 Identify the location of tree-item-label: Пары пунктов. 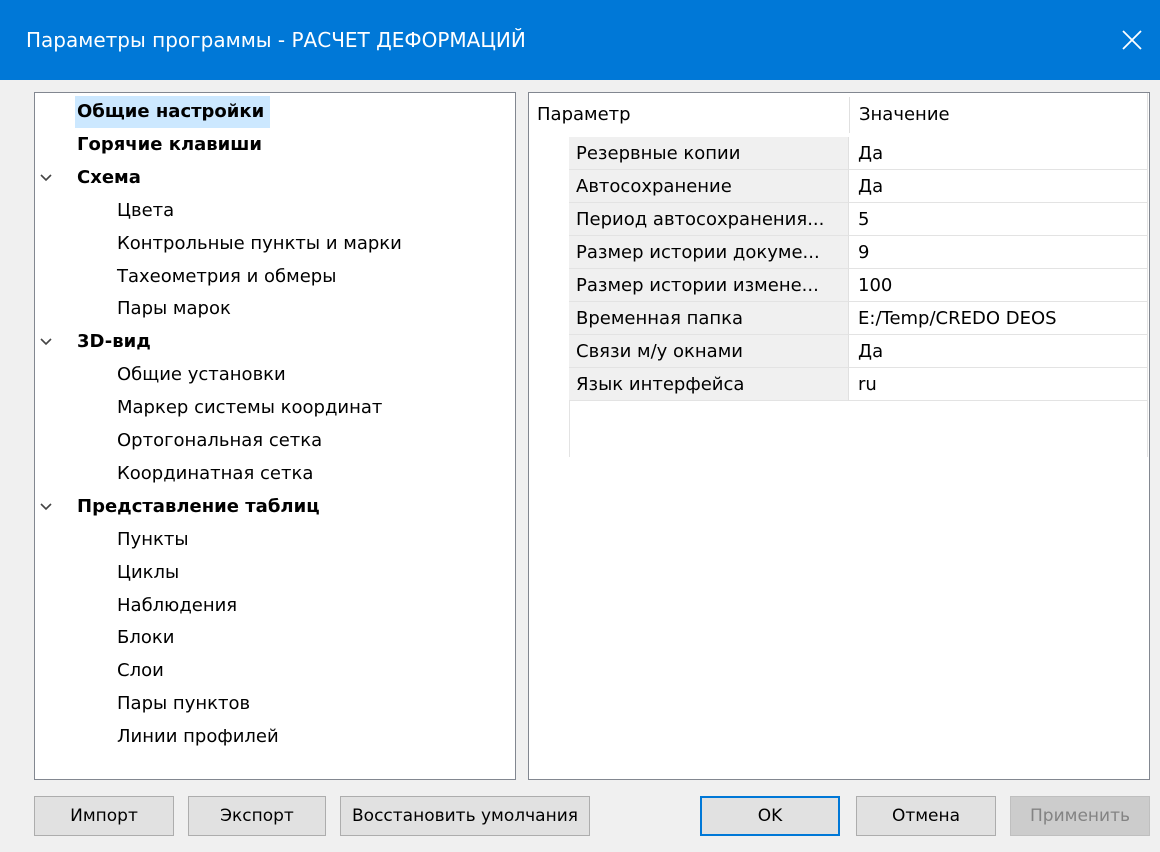
(184, 704).